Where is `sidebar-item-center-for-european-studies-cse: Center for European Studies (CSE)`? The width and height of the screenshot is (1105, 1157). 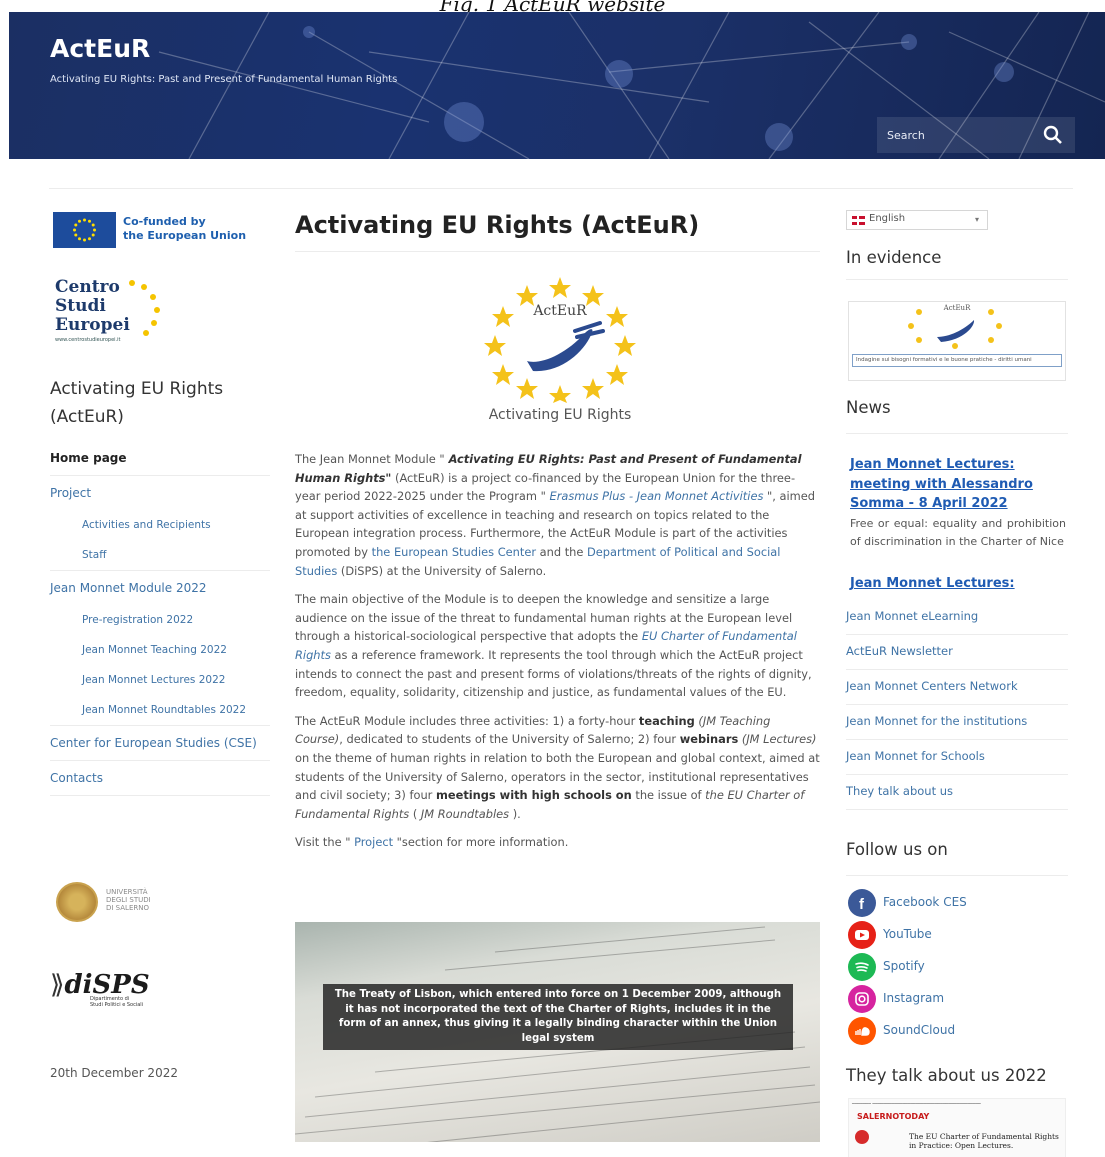 sidebar-item-center-for-european-studies-cse: Center for European Studies (CSE) is located at coordinates (160, 743).